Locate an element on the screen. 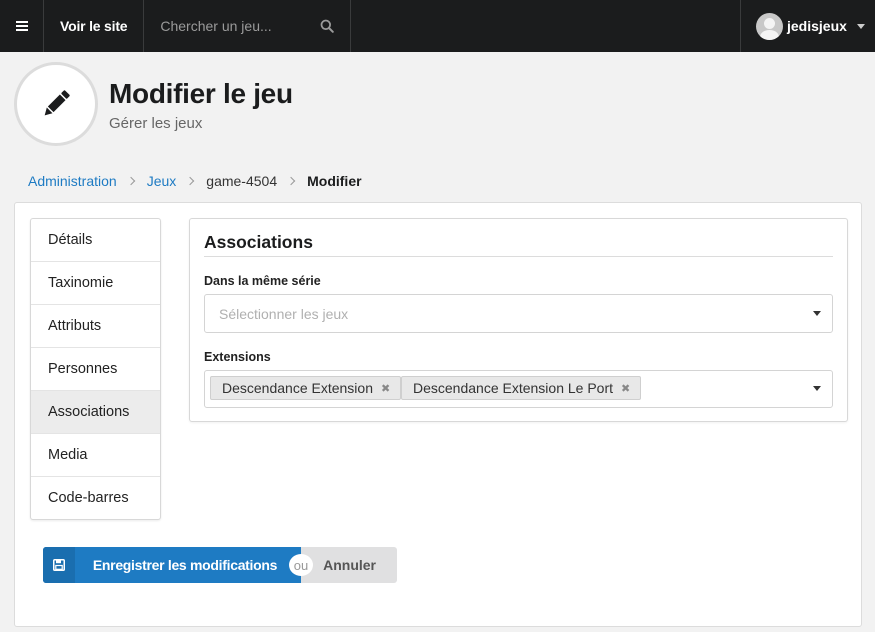 The height and width of the screenshot is (632, 875). extension-tag: Descendance Extension Le Port ✖ is located at coordinates (521, 388).